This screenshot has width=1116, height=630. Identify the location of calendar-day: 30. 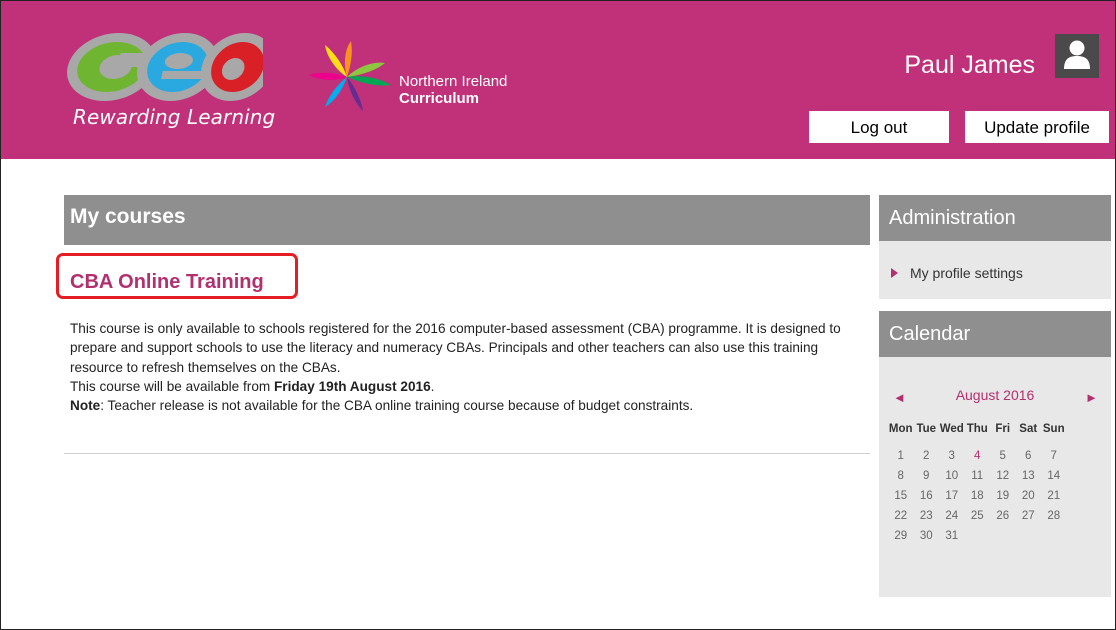
(927, 536).